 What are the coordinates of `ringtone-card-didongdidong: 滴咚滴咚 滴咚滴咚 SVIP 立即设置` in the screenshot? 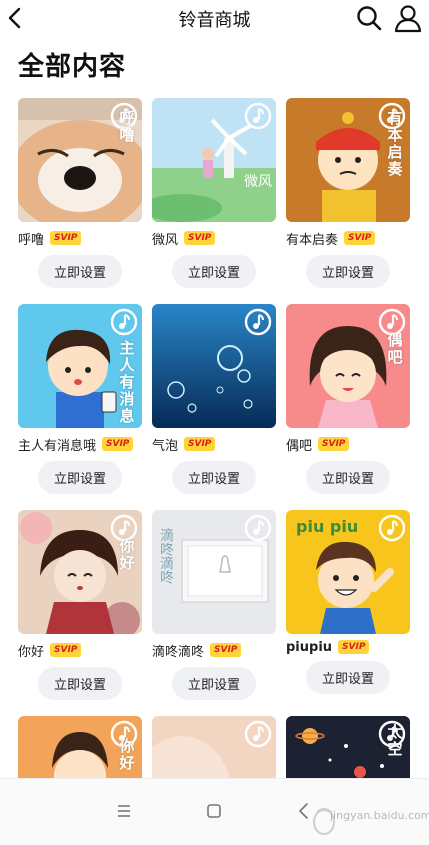 It's located at (214, 605).